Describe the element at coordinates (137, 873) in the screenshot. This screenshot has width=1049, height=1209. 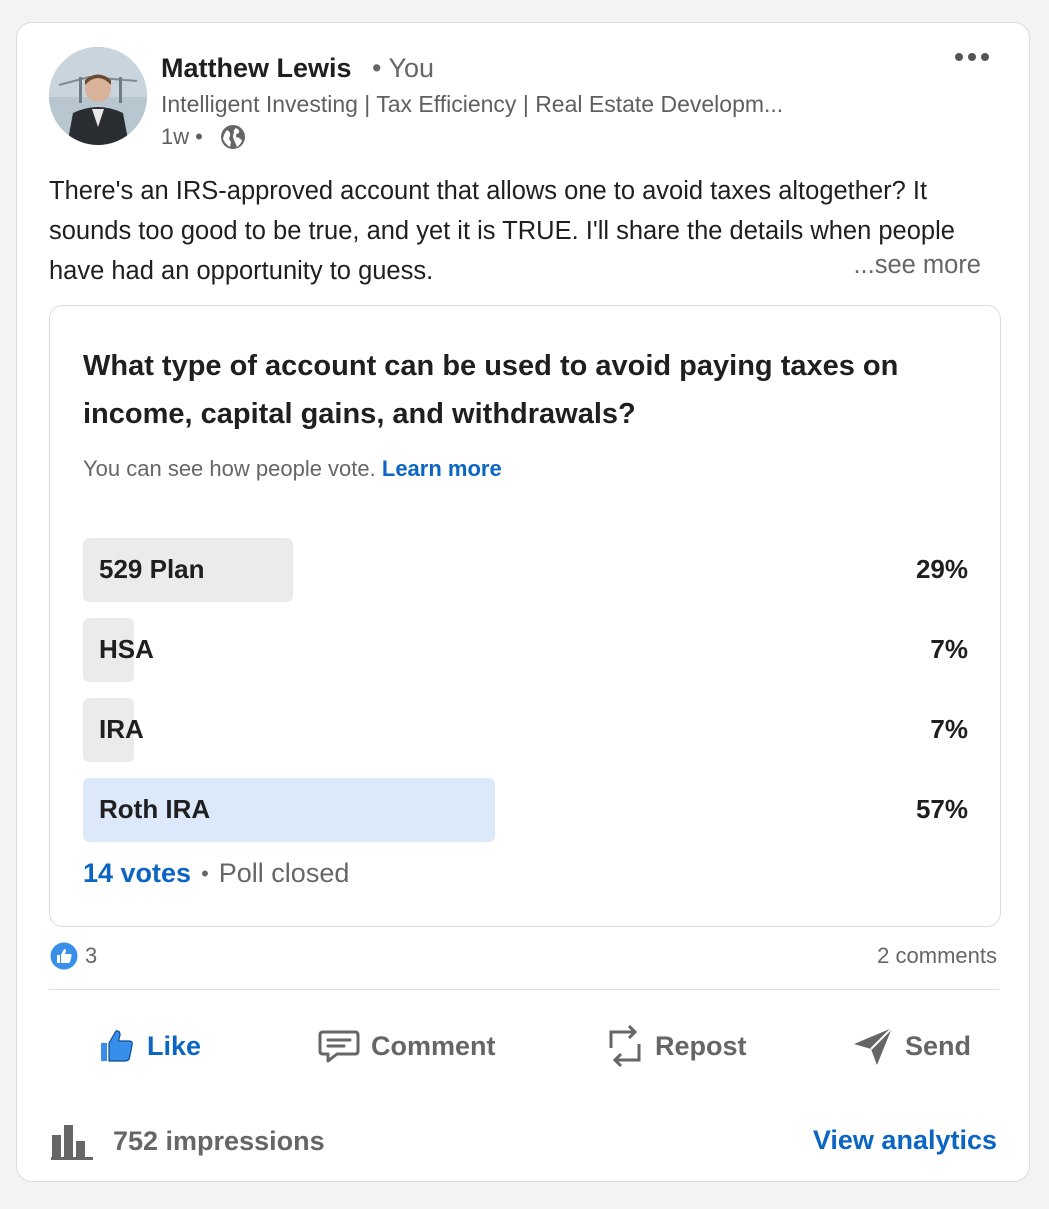
I see `vote-count-link: 14 votes` at that location.